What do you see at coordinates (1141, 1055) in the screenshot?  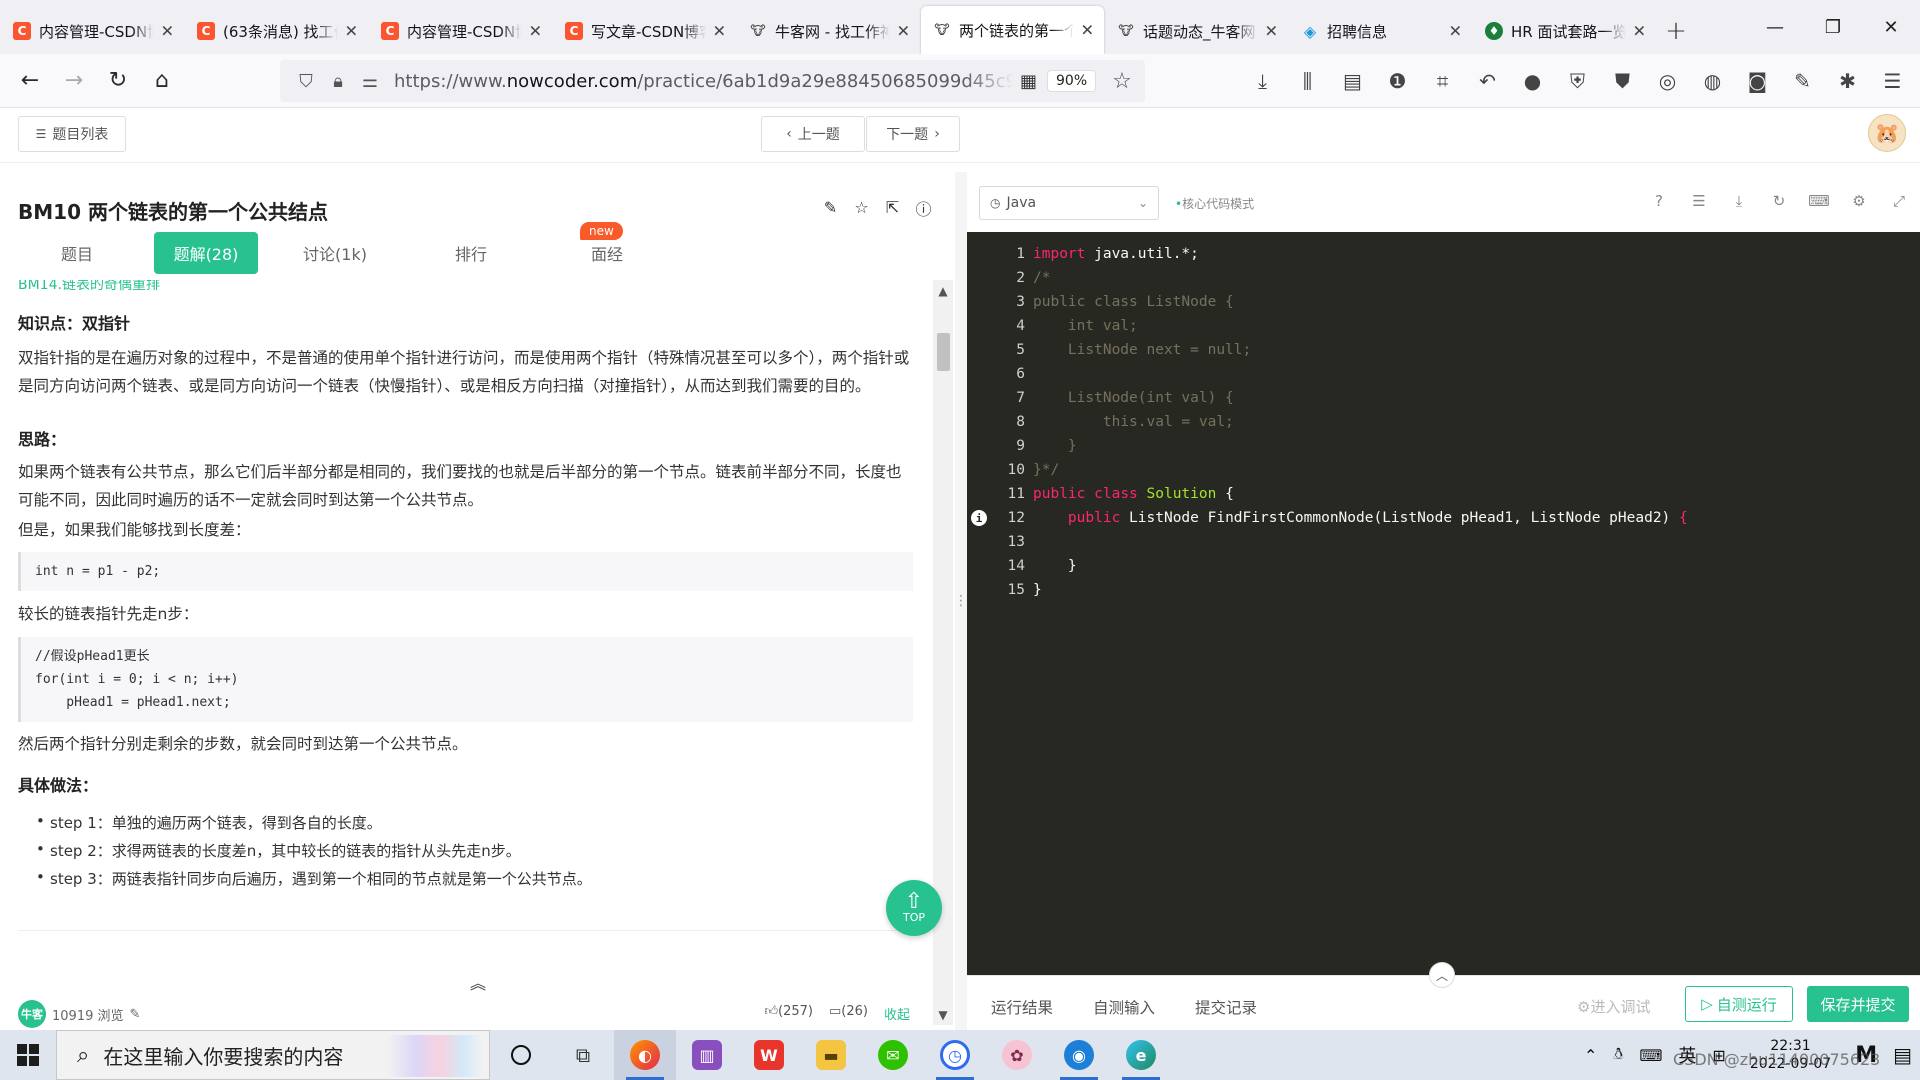 I see `edge-icon: e` at bounding box center [1141, 1055].